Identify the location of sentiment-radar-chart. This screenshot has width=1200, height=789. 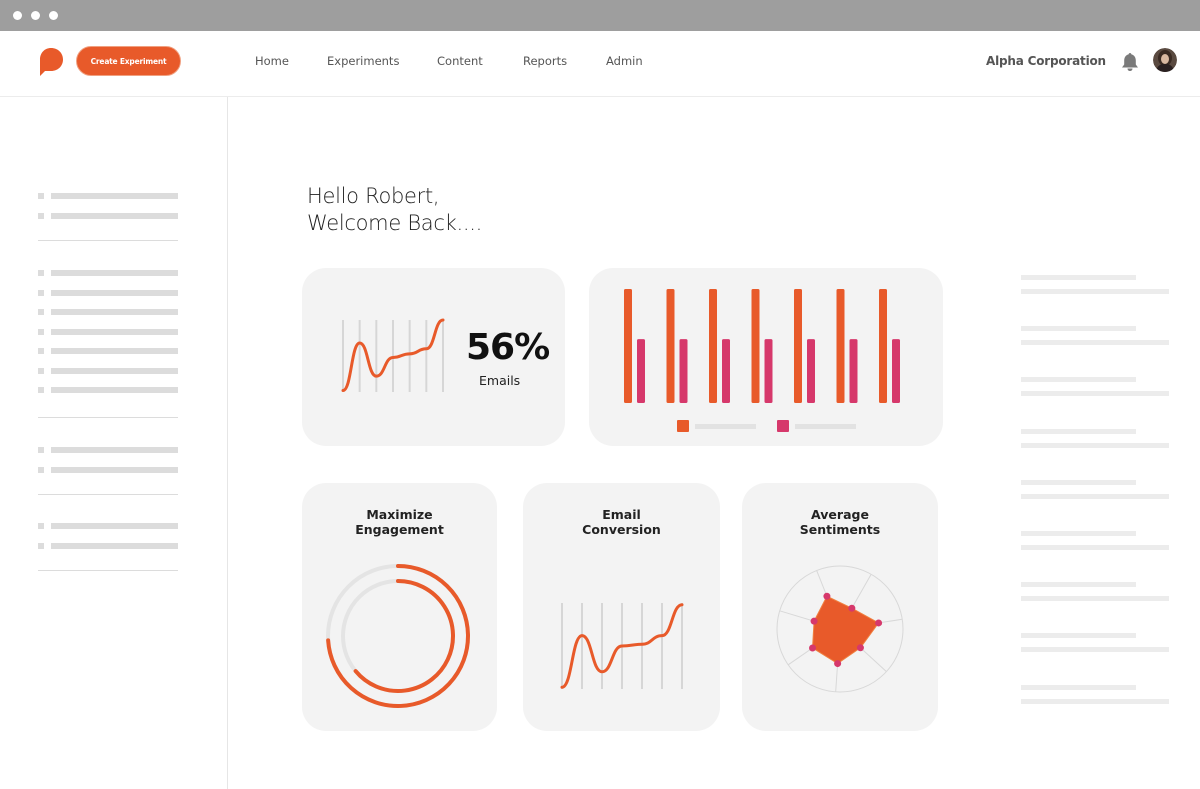
(840, 629).